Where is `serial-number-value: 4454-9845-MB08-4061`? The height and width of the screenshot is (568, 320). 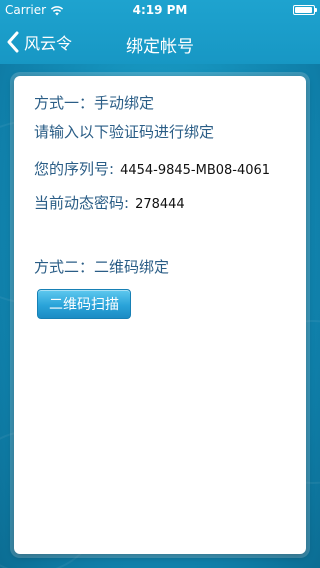 serial-number-value: 4454-9845-MB08-4061 is located at coordinates (195, 170).